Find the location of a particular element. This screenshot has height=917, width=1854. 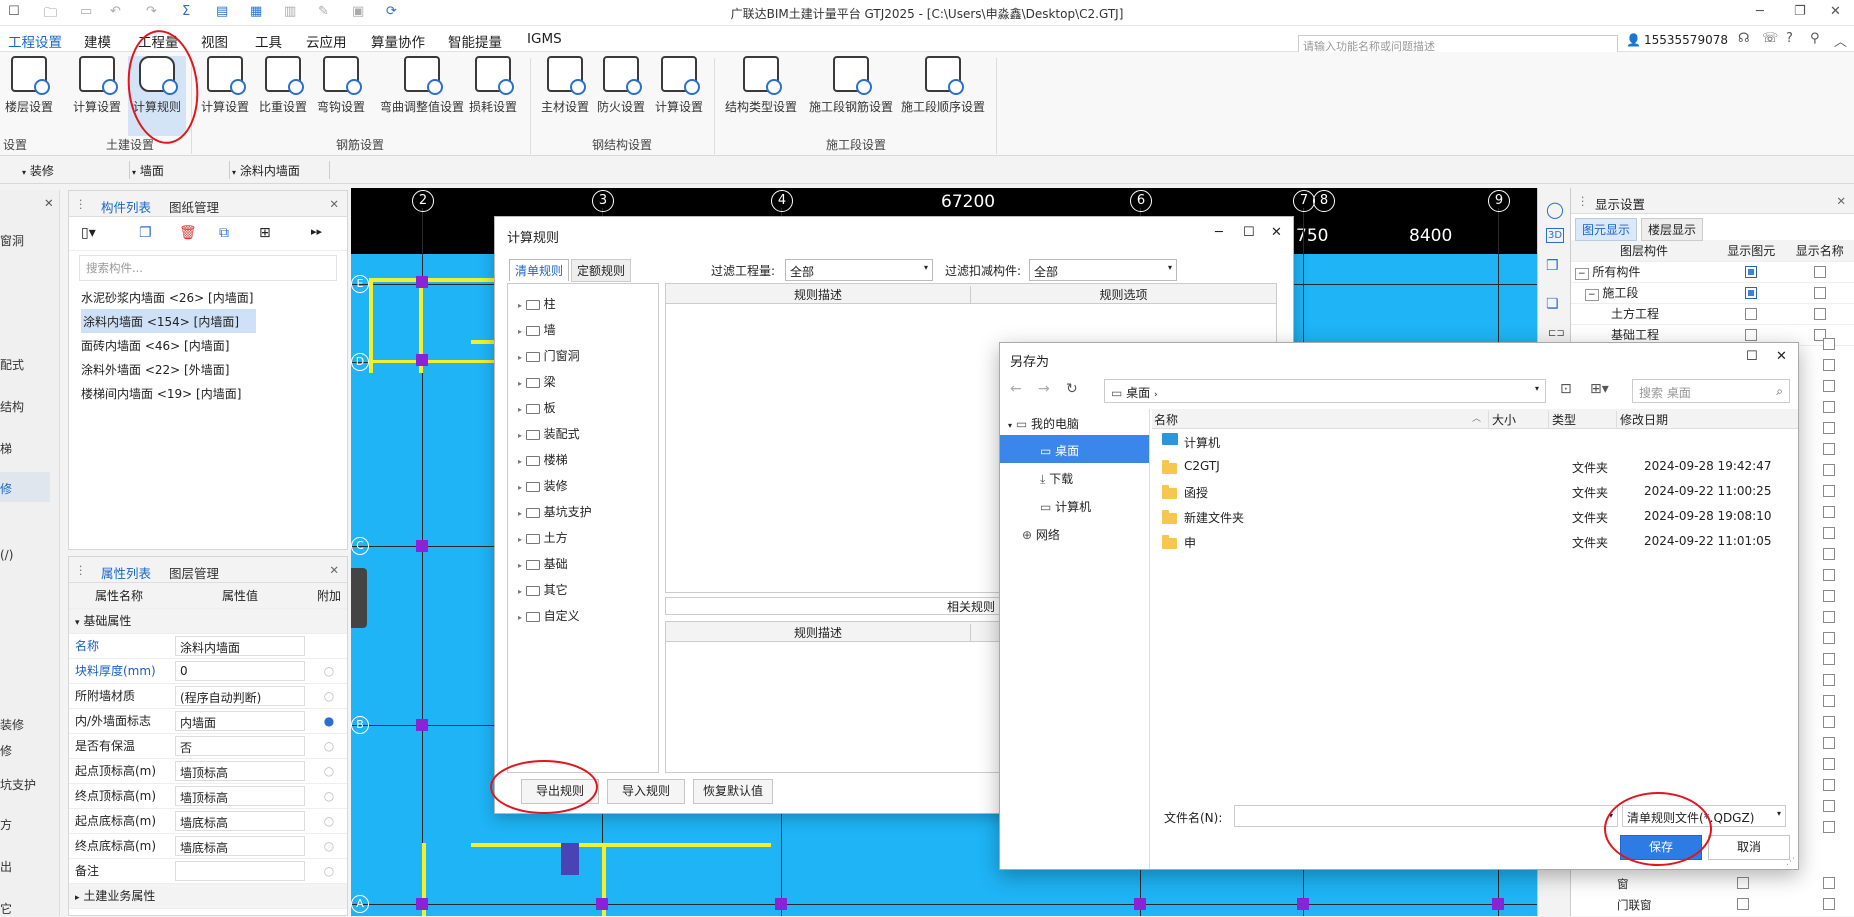

column-header-date: 修改日期 is located at coordinates (1686, 419).